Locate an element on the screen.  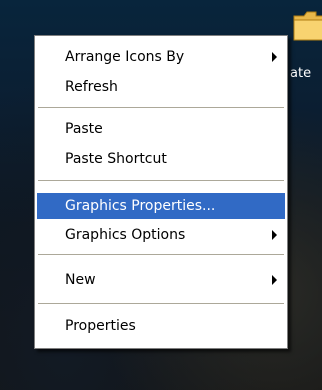
menu-item-label: New is located at coordinates (80, 280).